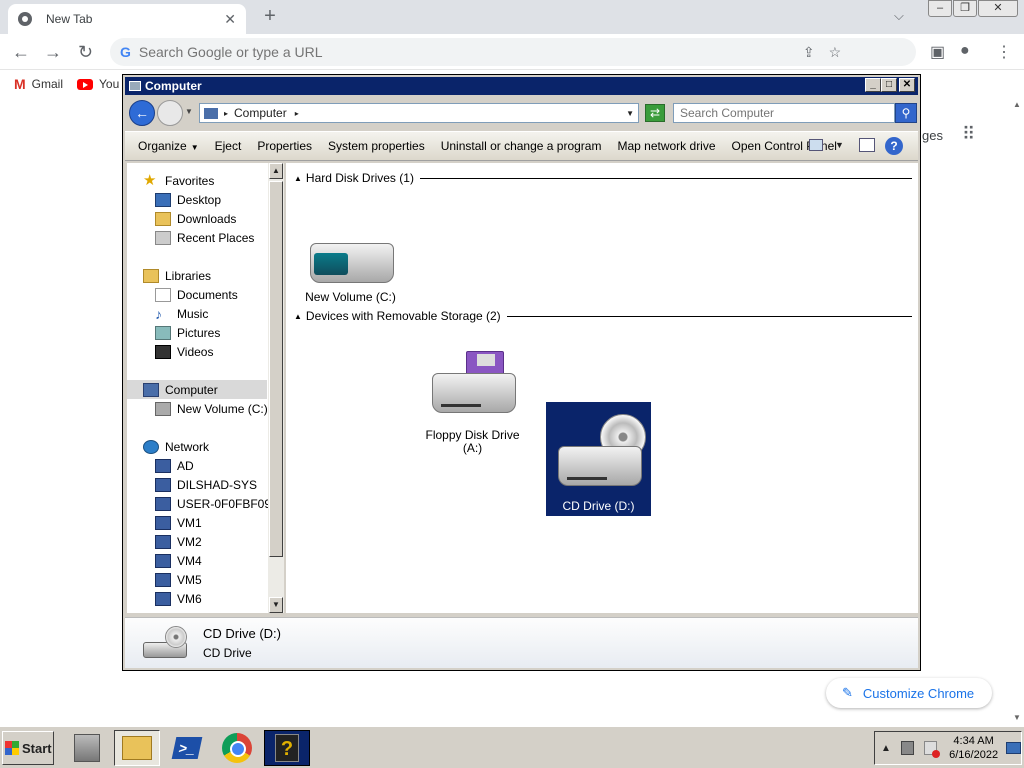  Describe the element at coordinates (965, 51) in the screenshot. I see `profile-avatar-icon: ●` at that location.